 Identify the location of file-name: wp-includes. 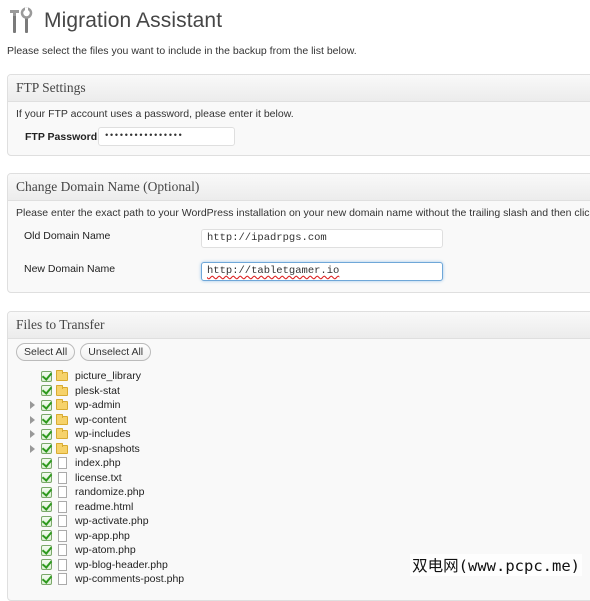
(103, 434).